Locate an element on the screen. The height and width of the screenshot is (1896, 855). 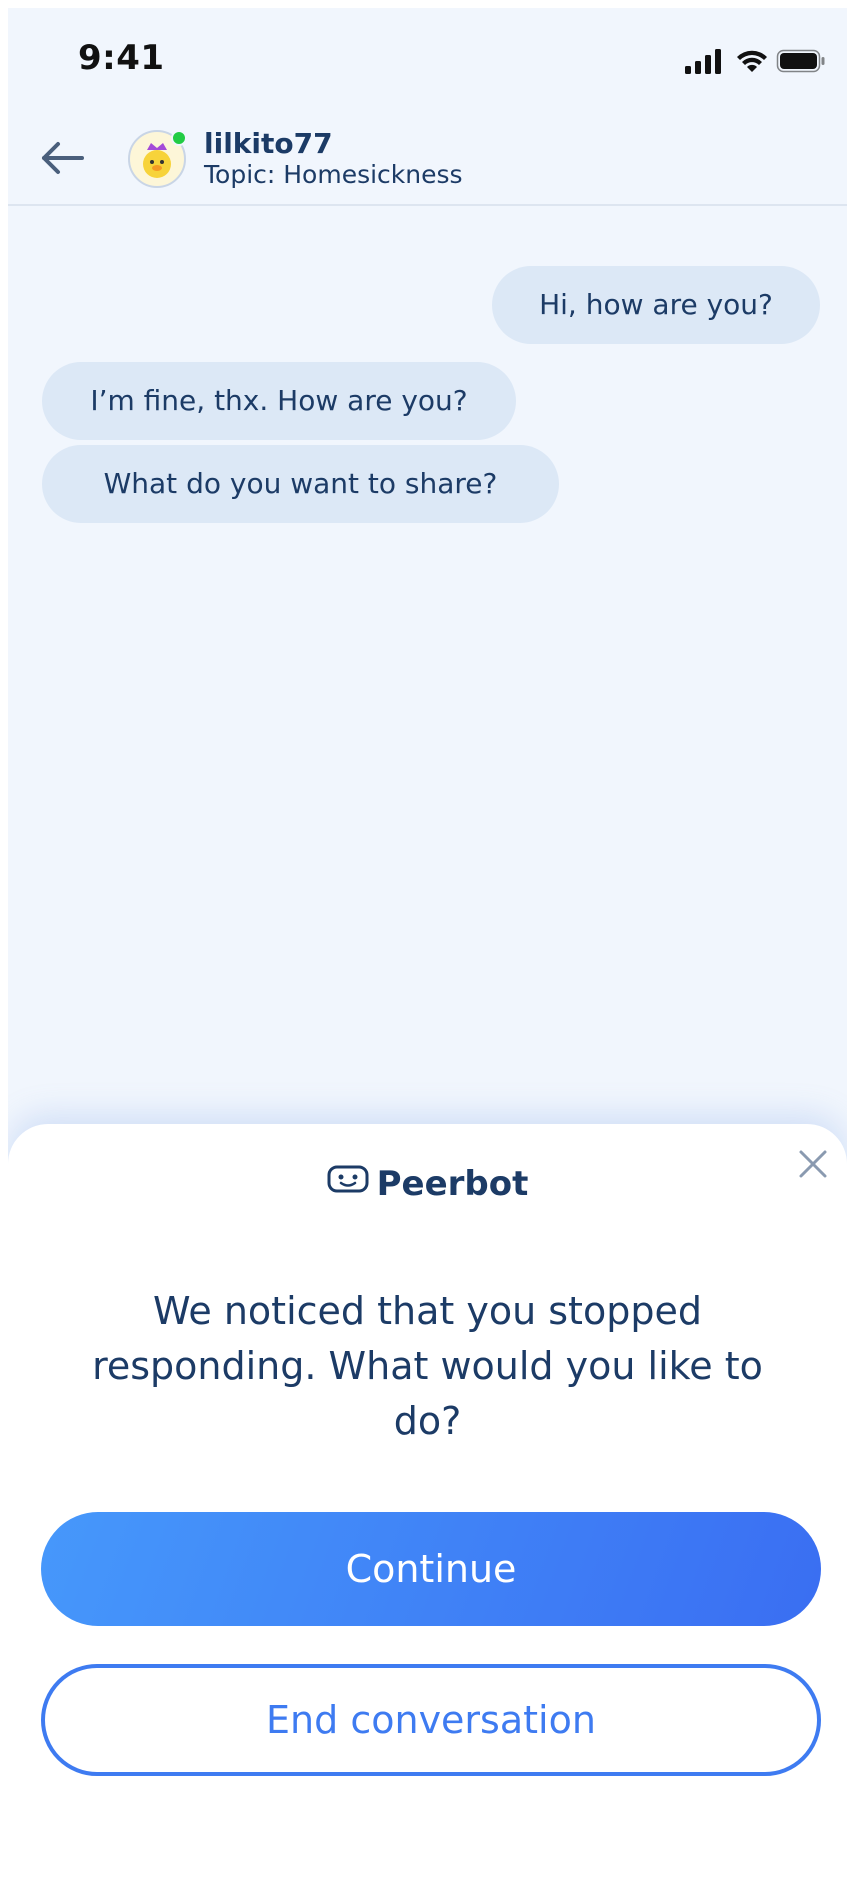
status-icons is located at coordinates (755, 61).